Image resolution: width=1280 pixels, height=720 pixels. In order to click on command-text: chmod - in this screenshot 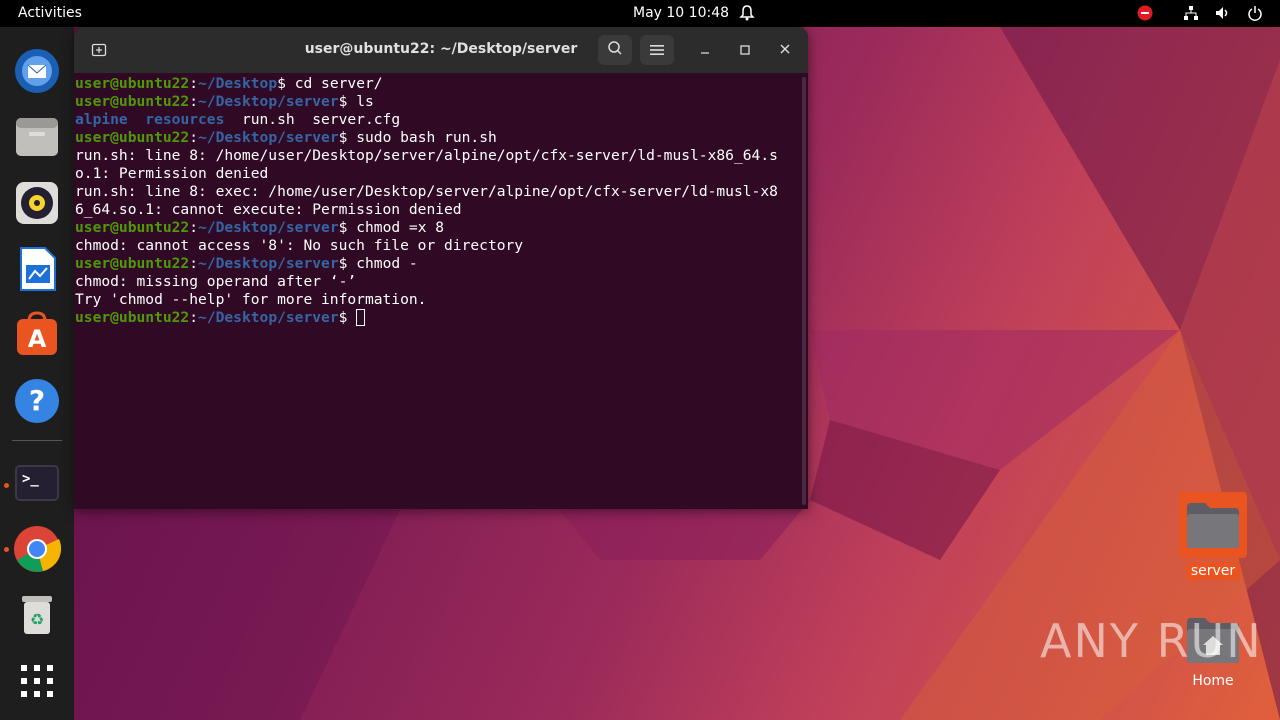, I will do `click(382, 263)`.